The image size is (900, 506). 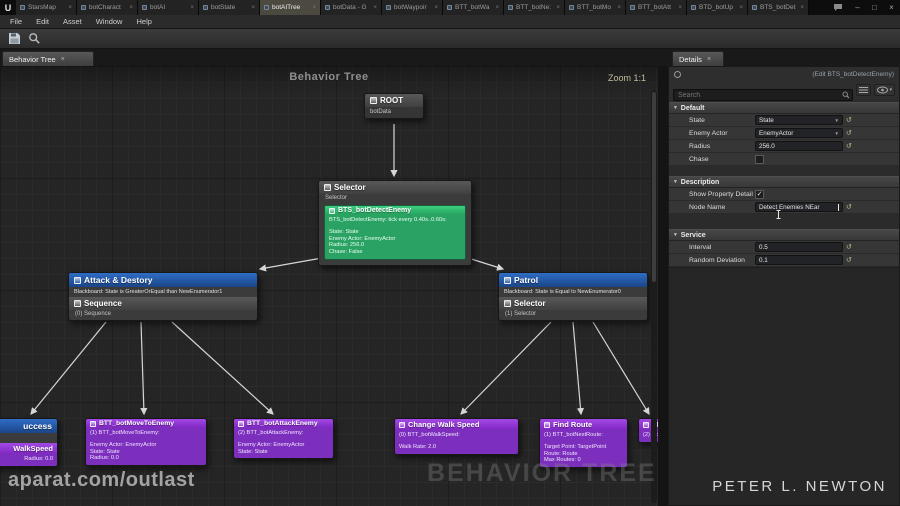 What do you see at coordinates (799, 120) in the screenshot?
I see `state-dropdown: State ▼` at bounding box center [799, 120].